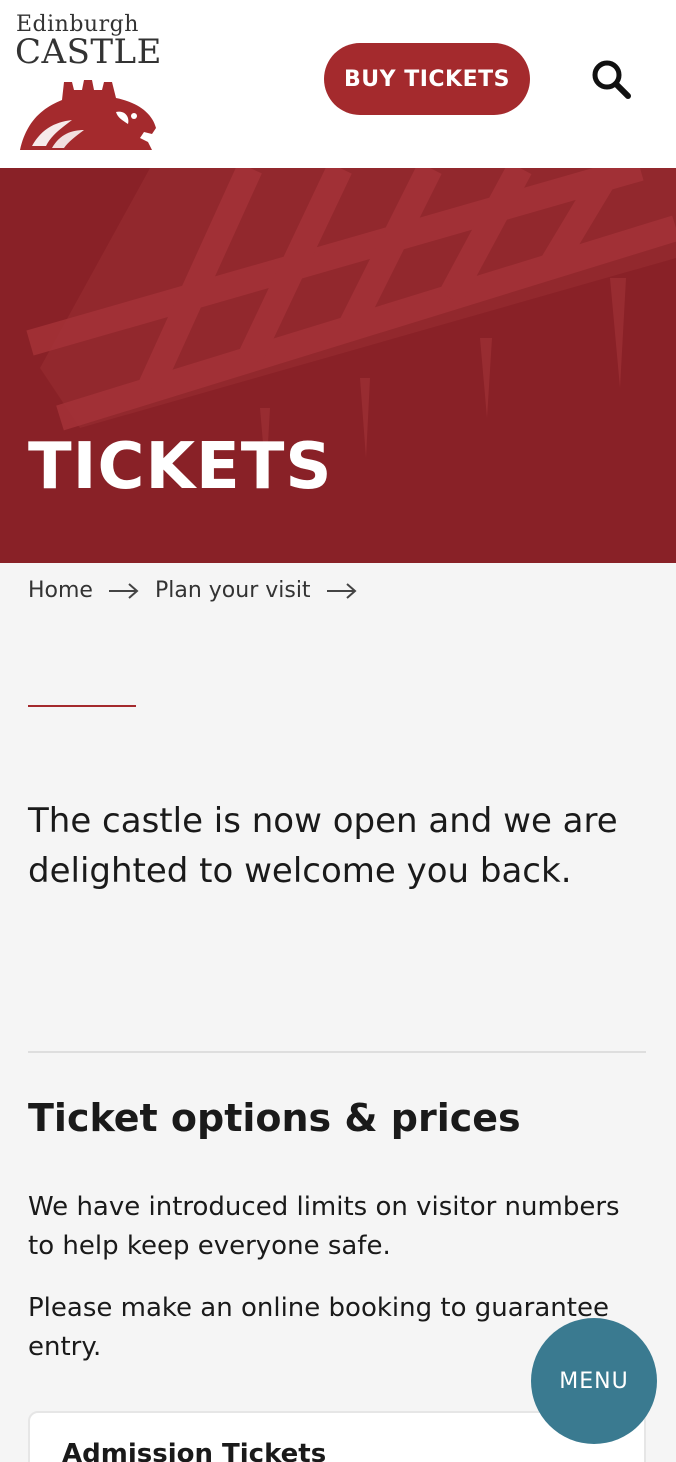 This screenshot has width=676, height=1462. I want to click on admission-tickets-title: Admission Tickets, so click(194, 1450).